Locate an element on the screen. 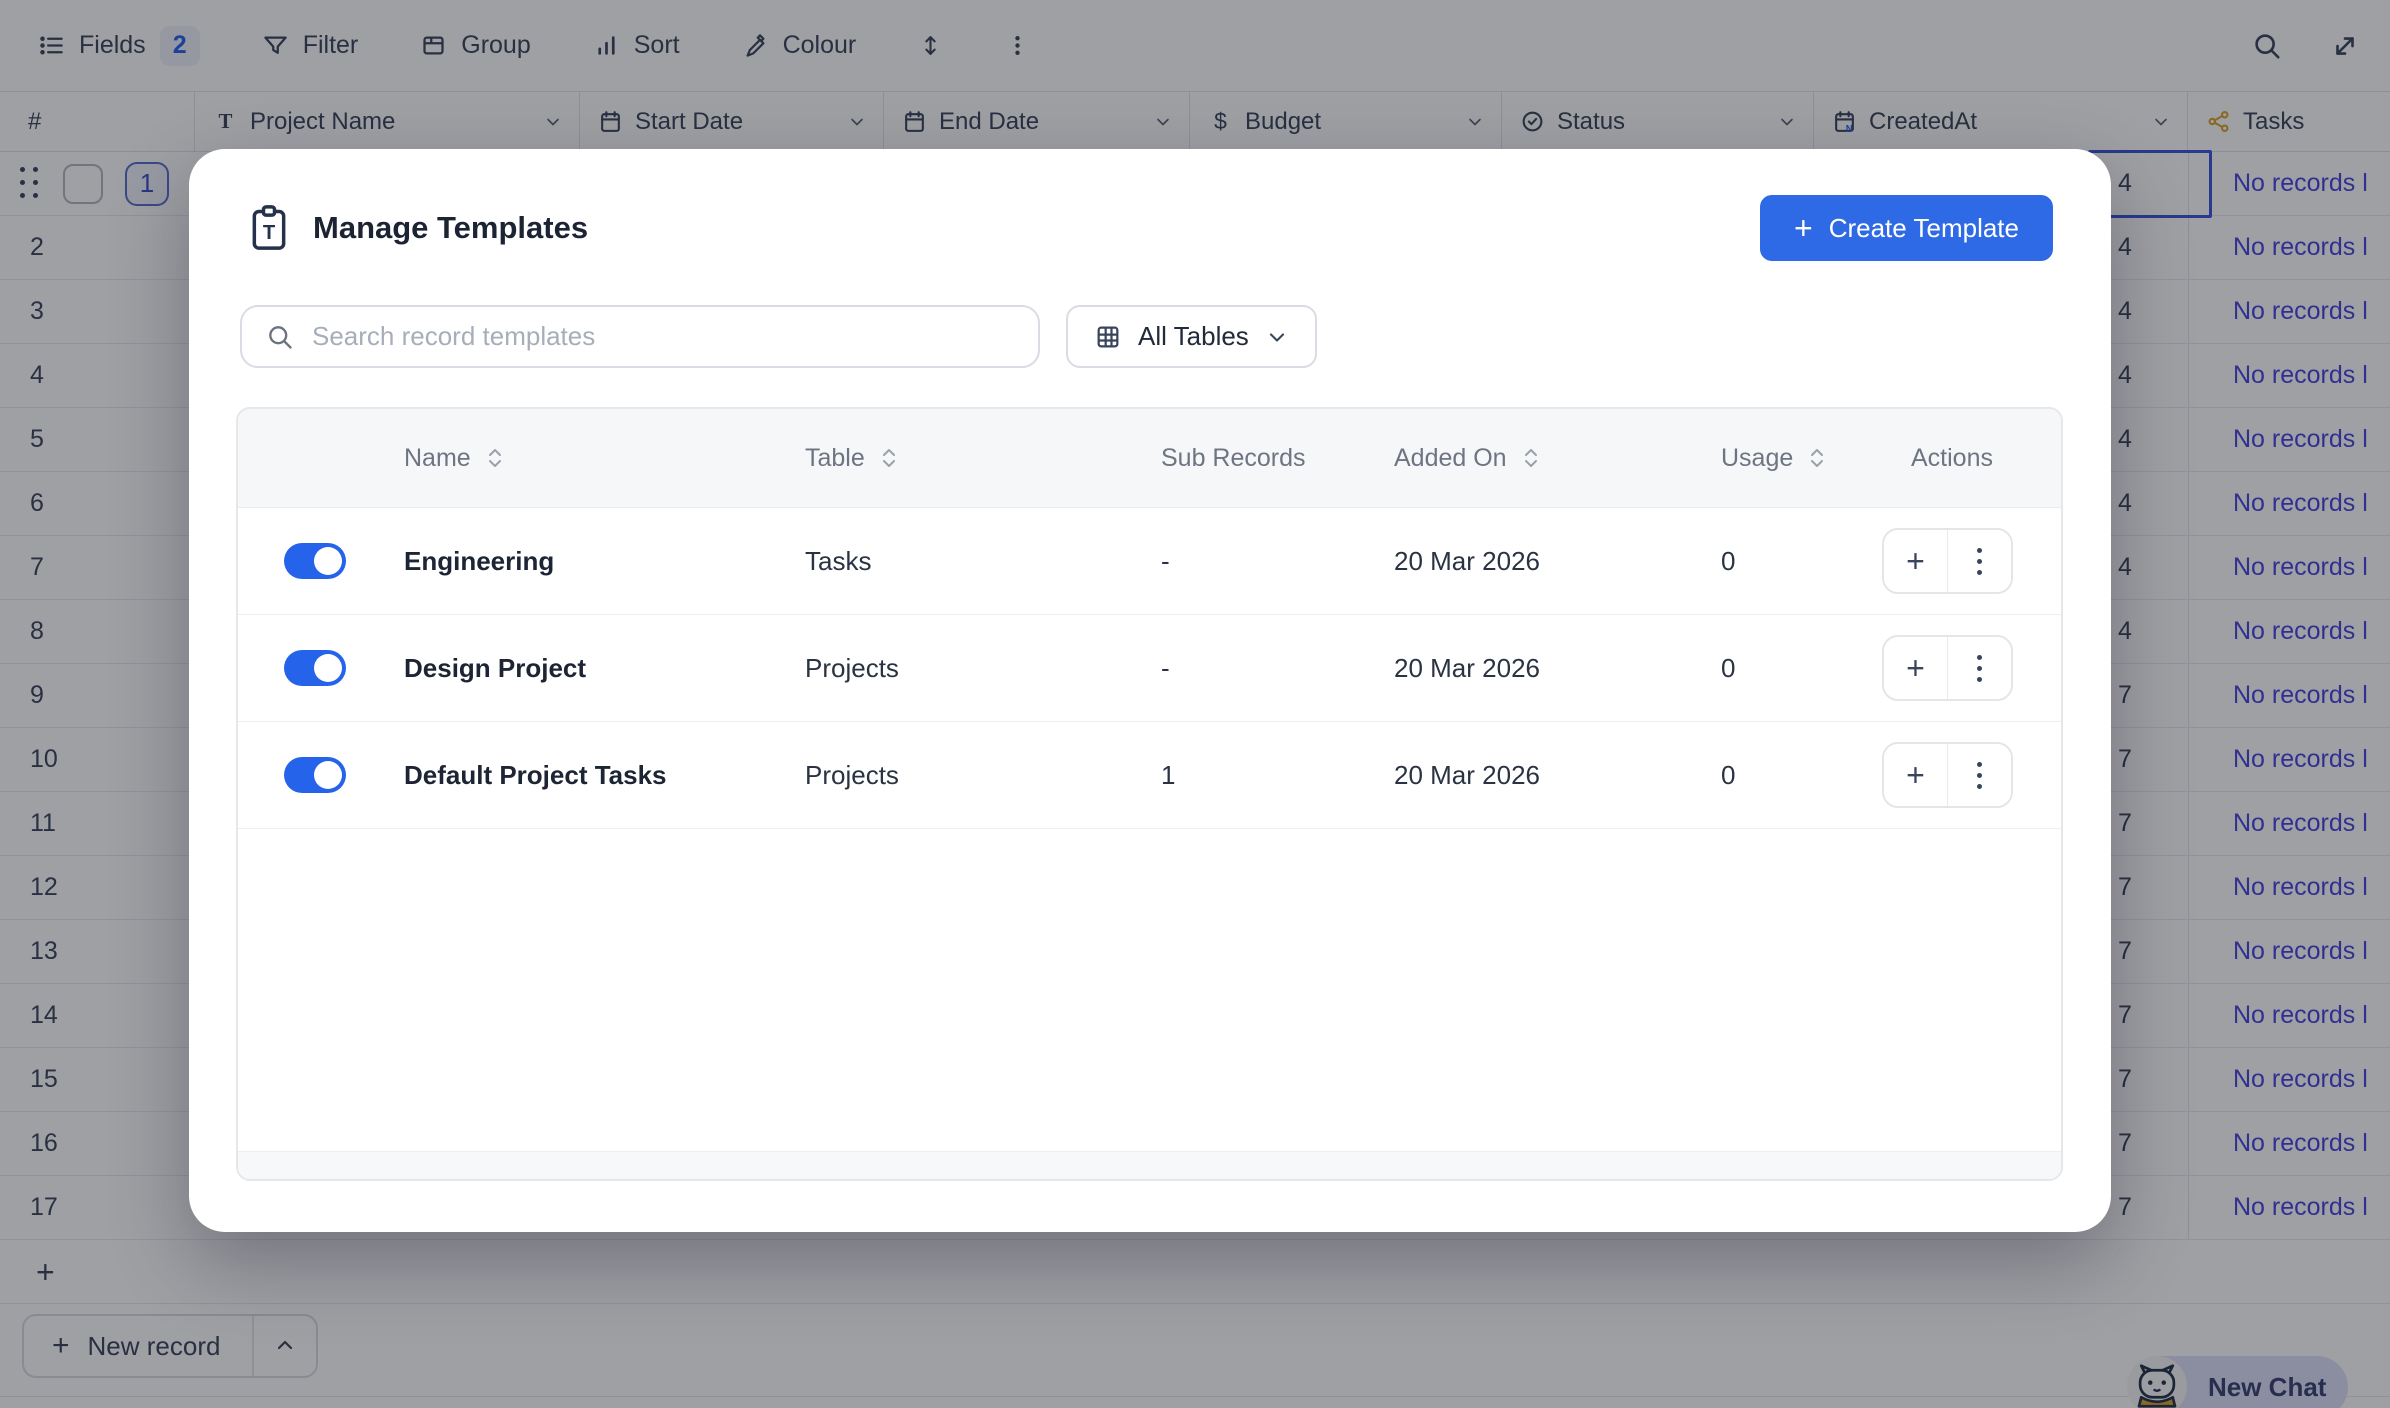 This screenshot has width=2390, height=1408. table-footer-strip is located at coordinates (1149, 1165).